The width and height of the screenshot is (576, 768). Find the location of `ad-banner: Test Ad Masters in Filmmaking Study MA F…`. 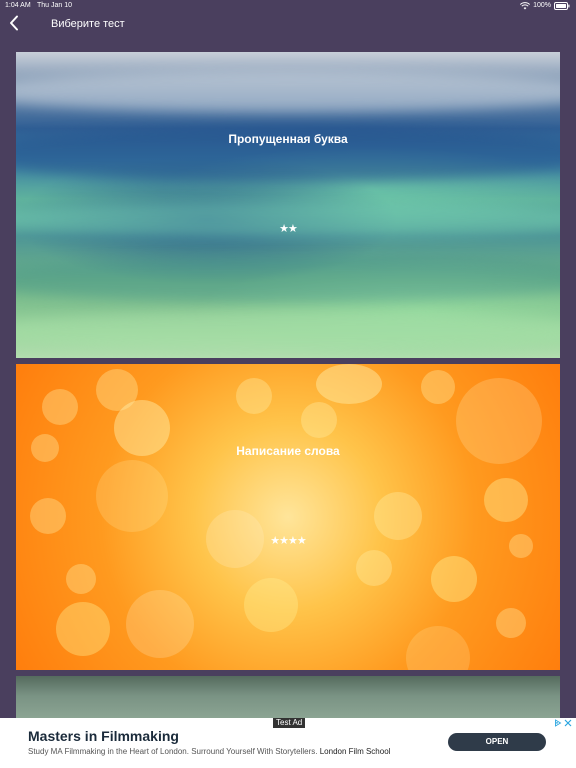

ad-banner: Test Ad Masters in Filmmaking Study MA F… is located at coordinates (288, 743).